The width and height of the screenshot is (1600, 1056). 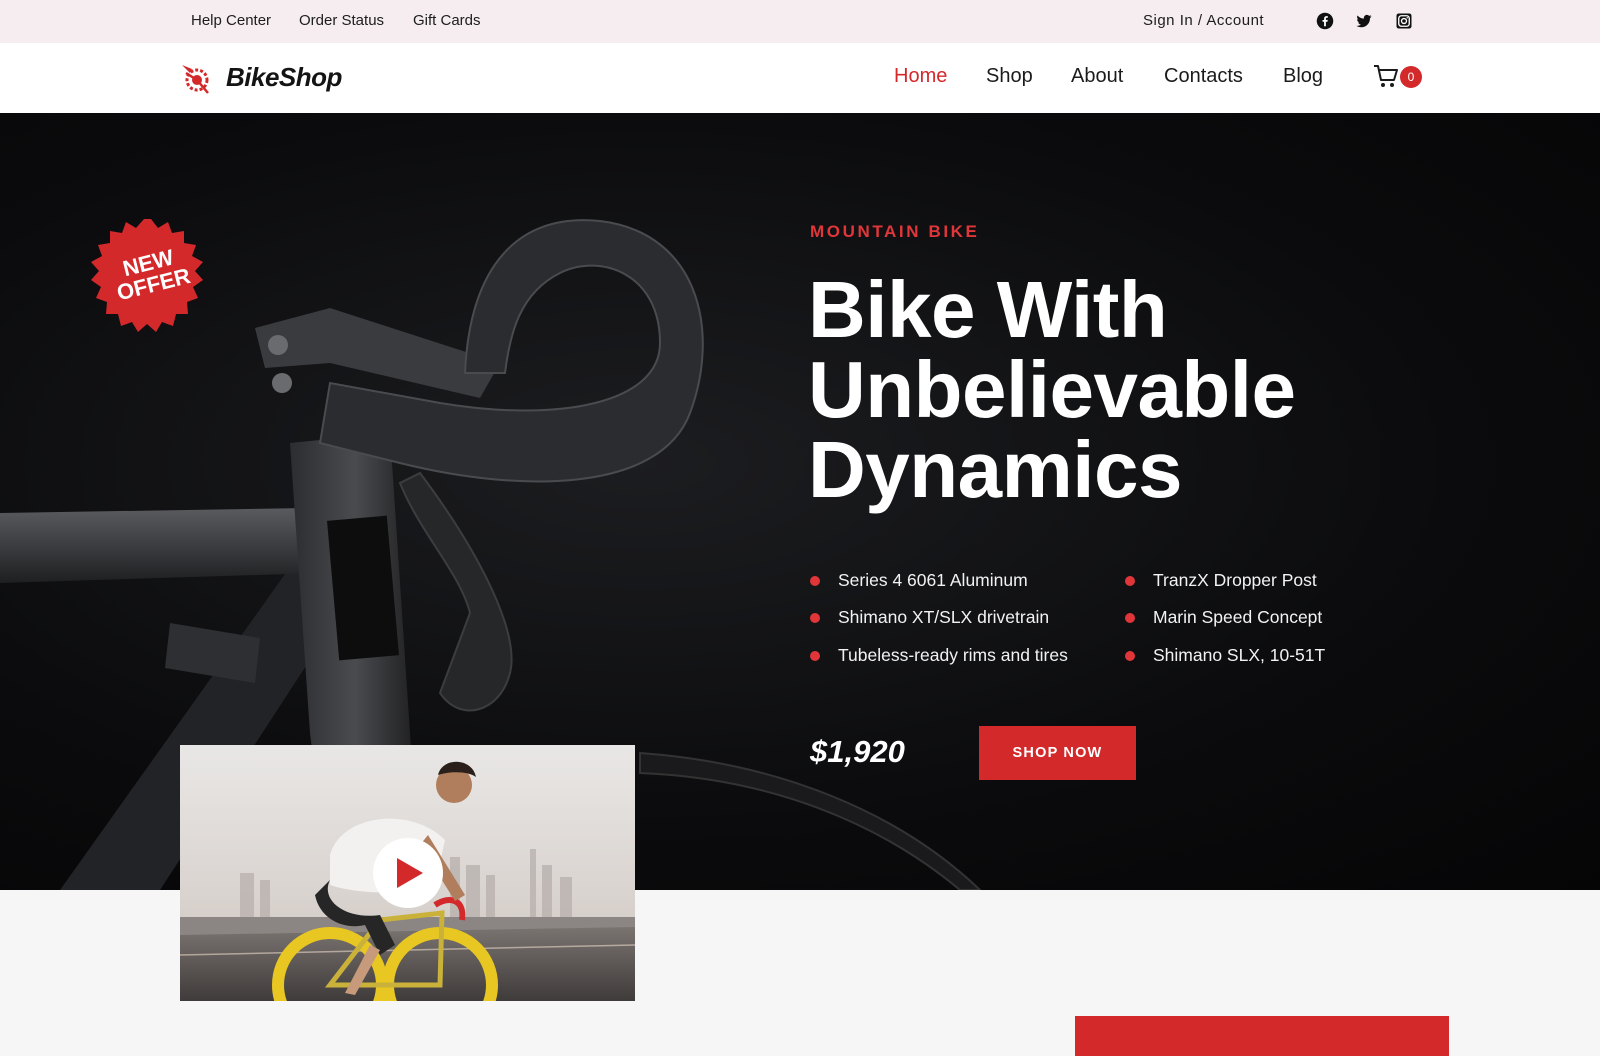 I want to click on product-price: $1,920, so click(x=857, y=751).